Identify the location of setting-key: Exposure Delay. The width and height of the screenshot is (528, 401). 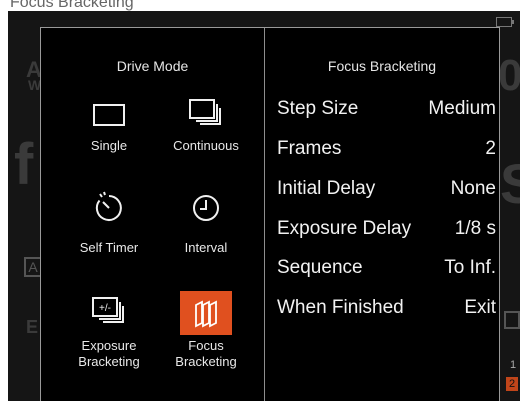
(344, 228).